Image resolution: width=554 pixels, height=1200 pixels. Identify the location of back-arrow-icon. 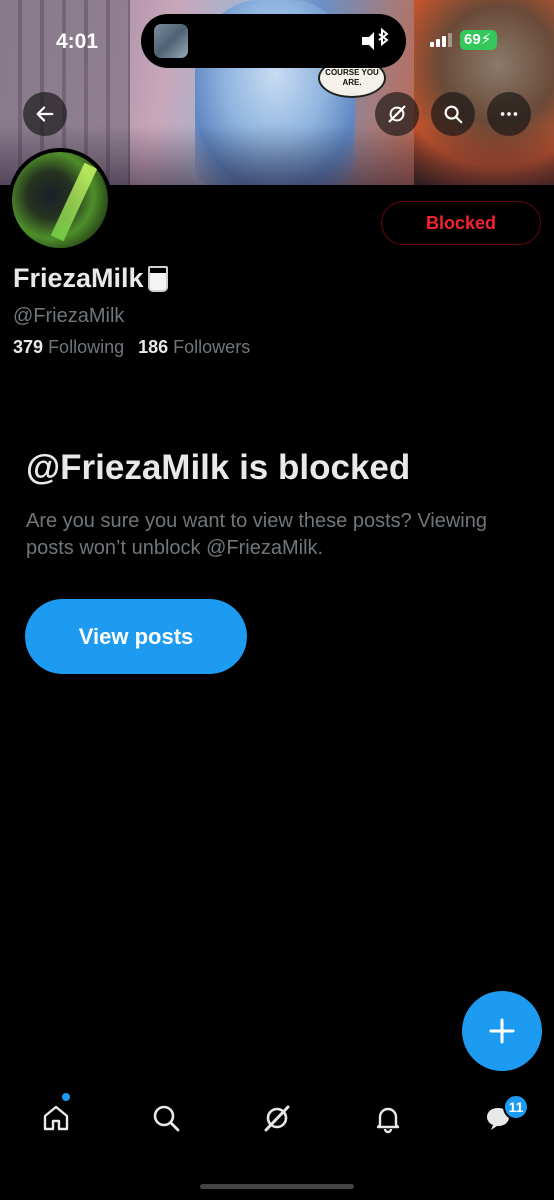
(45, 114).